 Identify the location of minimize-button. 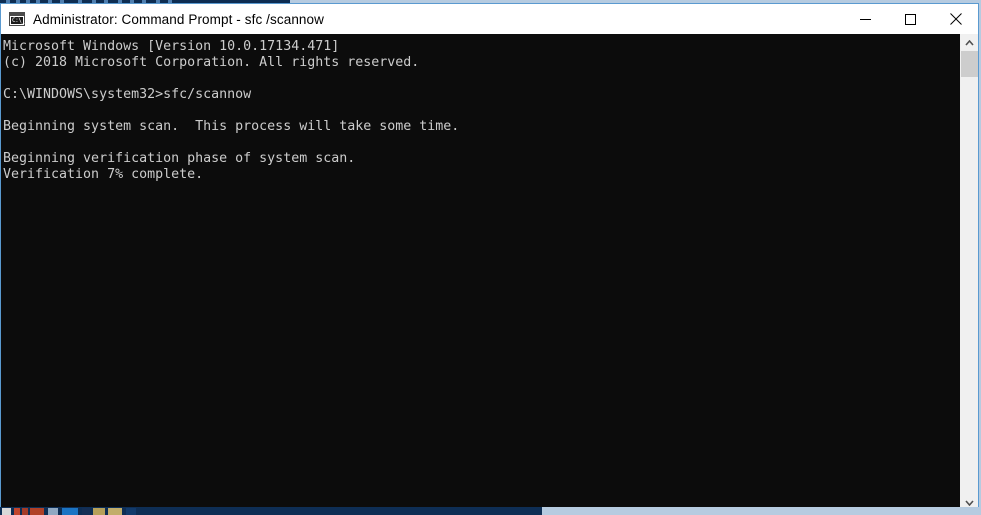
(865, 19).